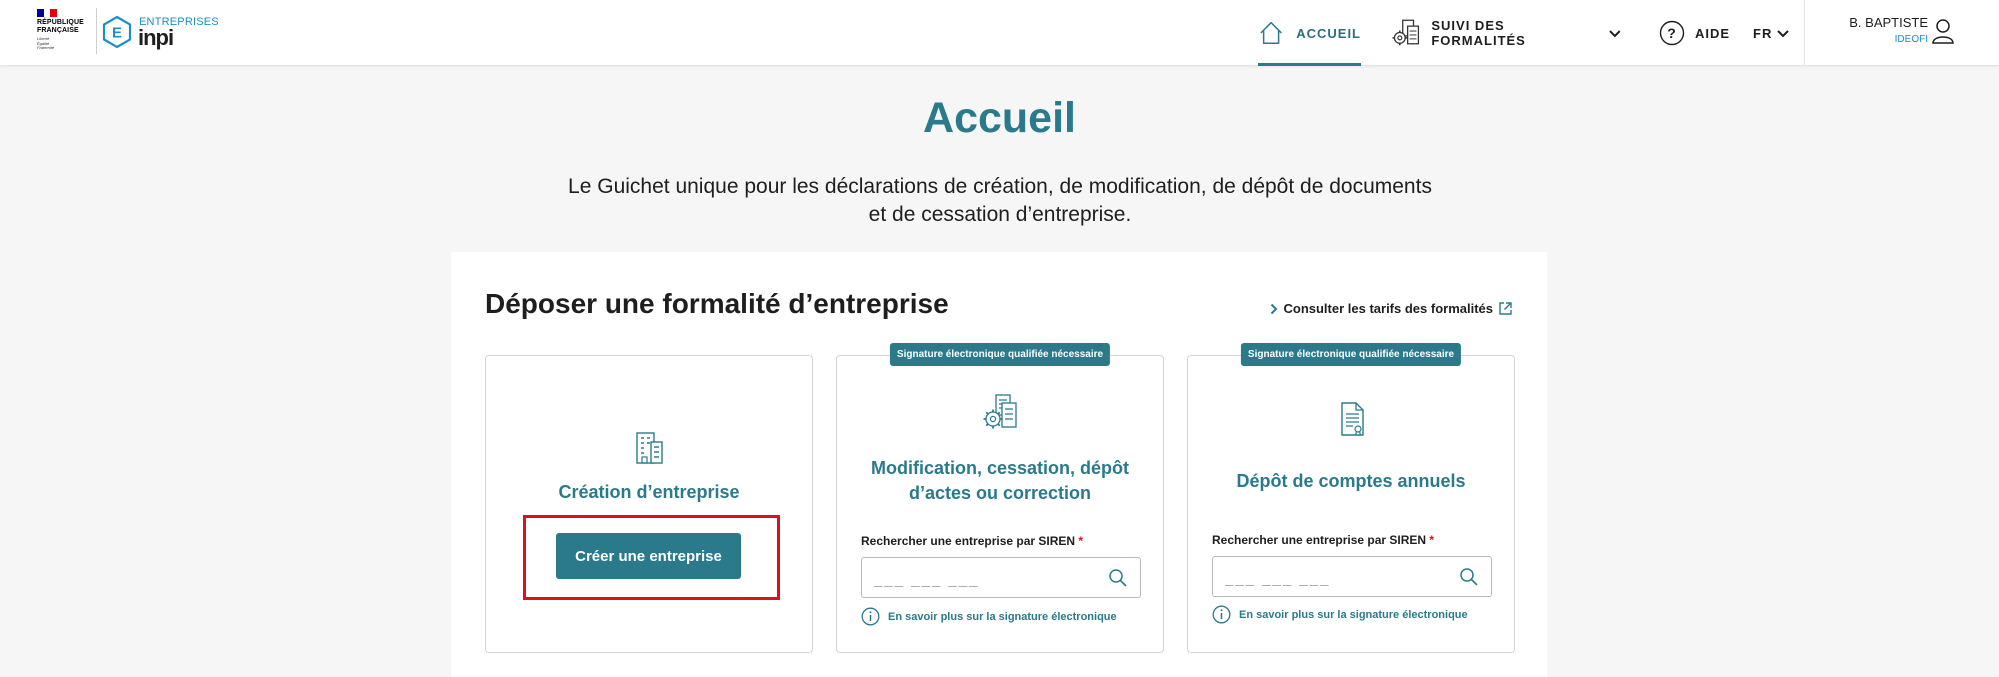 This screenshot has width=1999, height=677. Describe the element at coordinates (1271, 33) in the screenshot. I see `home-icon` at that location.